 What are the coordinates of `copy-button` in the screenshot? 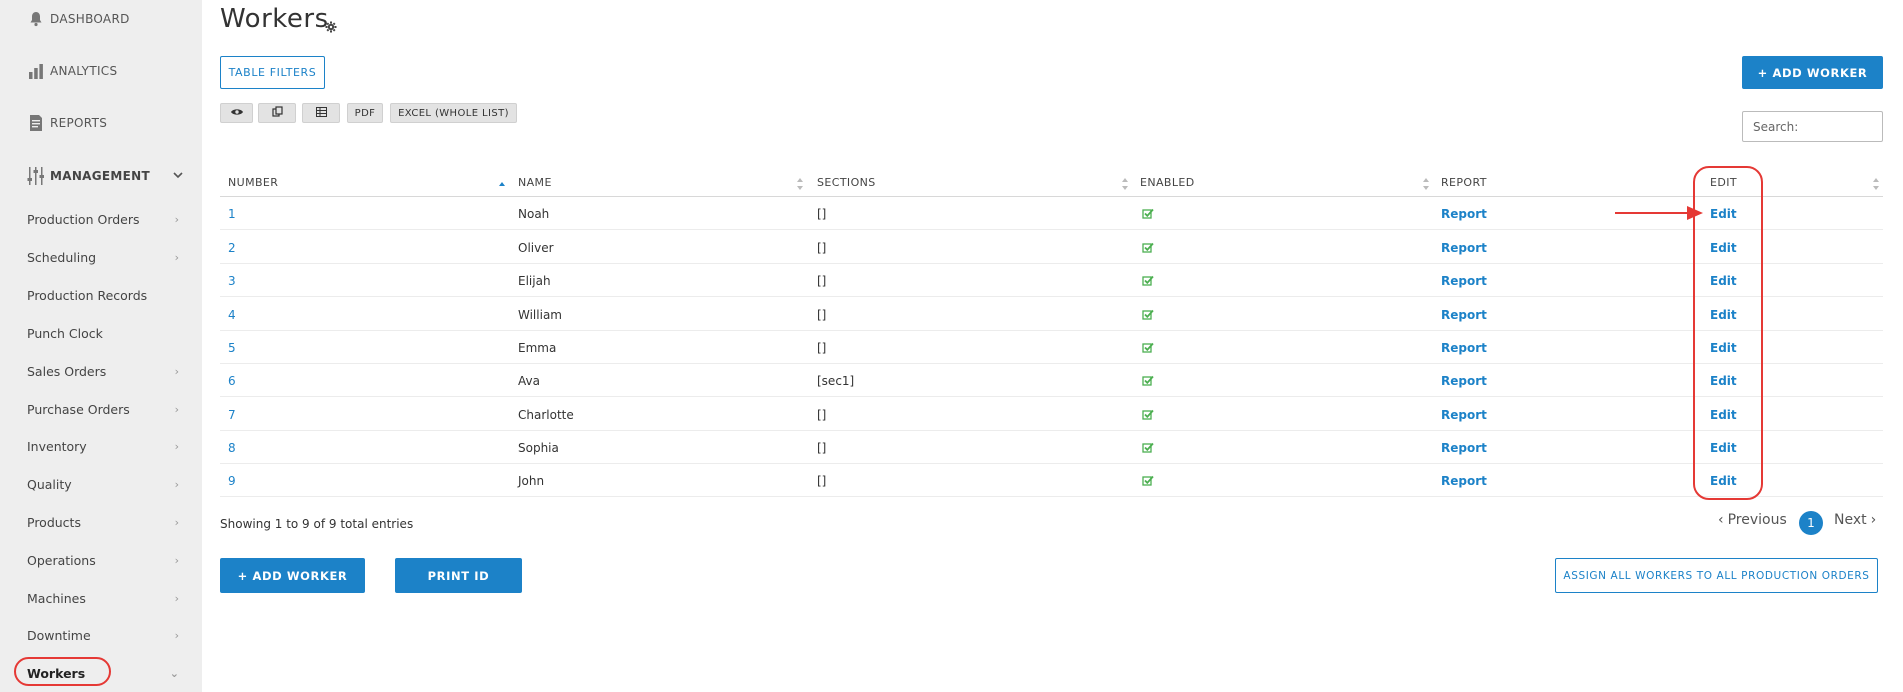 It's located at (277, 113).